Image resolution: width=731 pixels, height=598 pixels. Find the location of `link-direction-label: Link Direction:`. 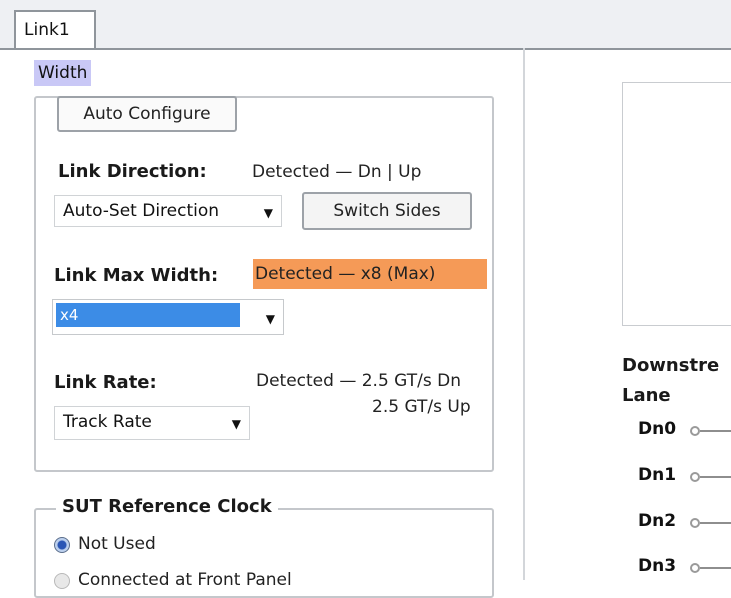

link-direction-label: Link Direction: is located at coordinates (132, 171).